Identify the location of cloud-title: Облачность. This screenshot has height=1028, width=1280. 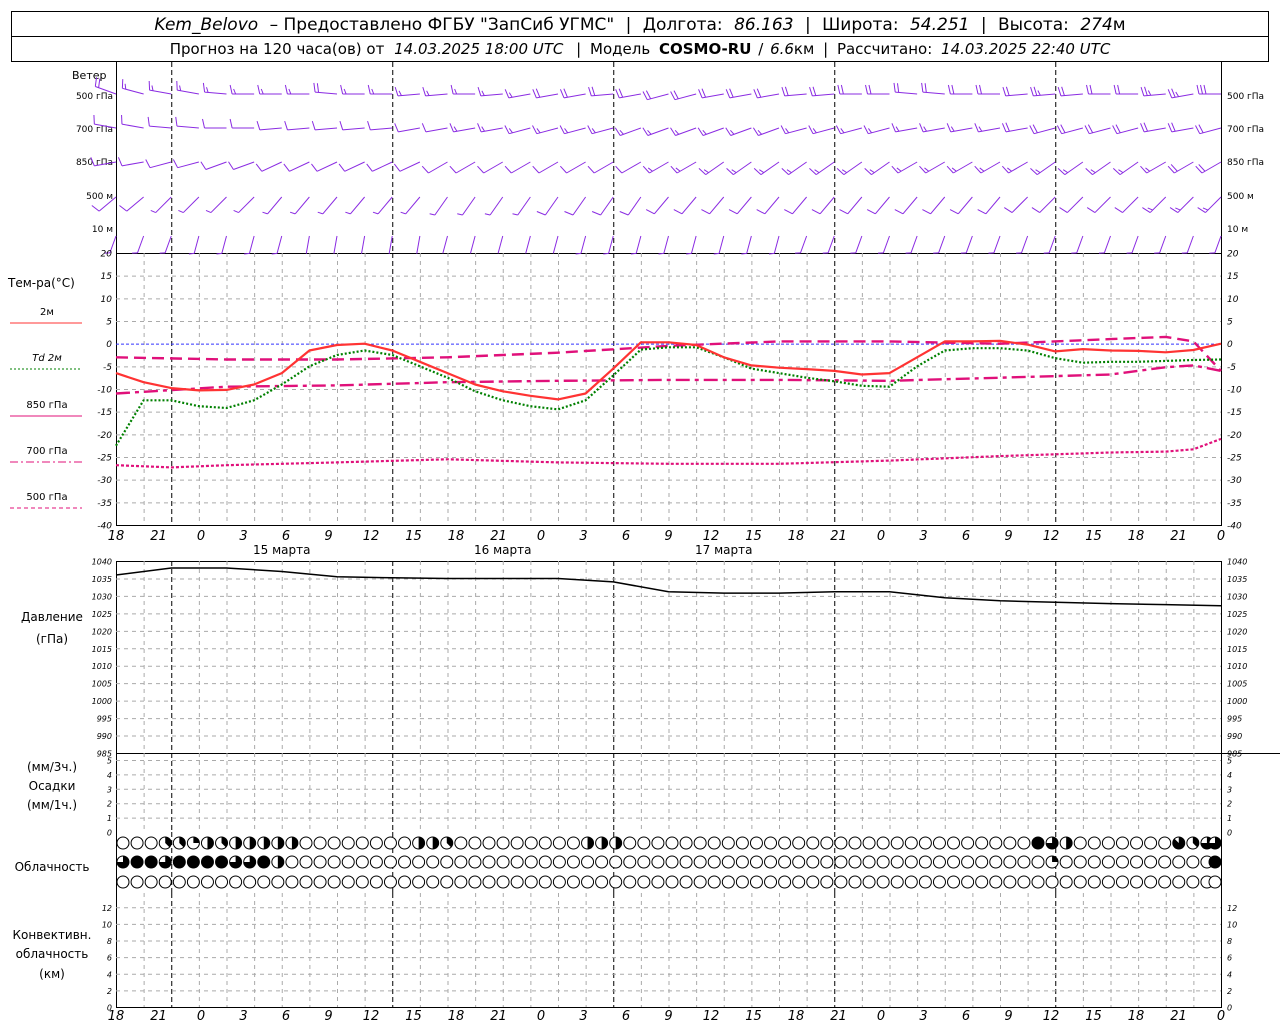
(52, 867).